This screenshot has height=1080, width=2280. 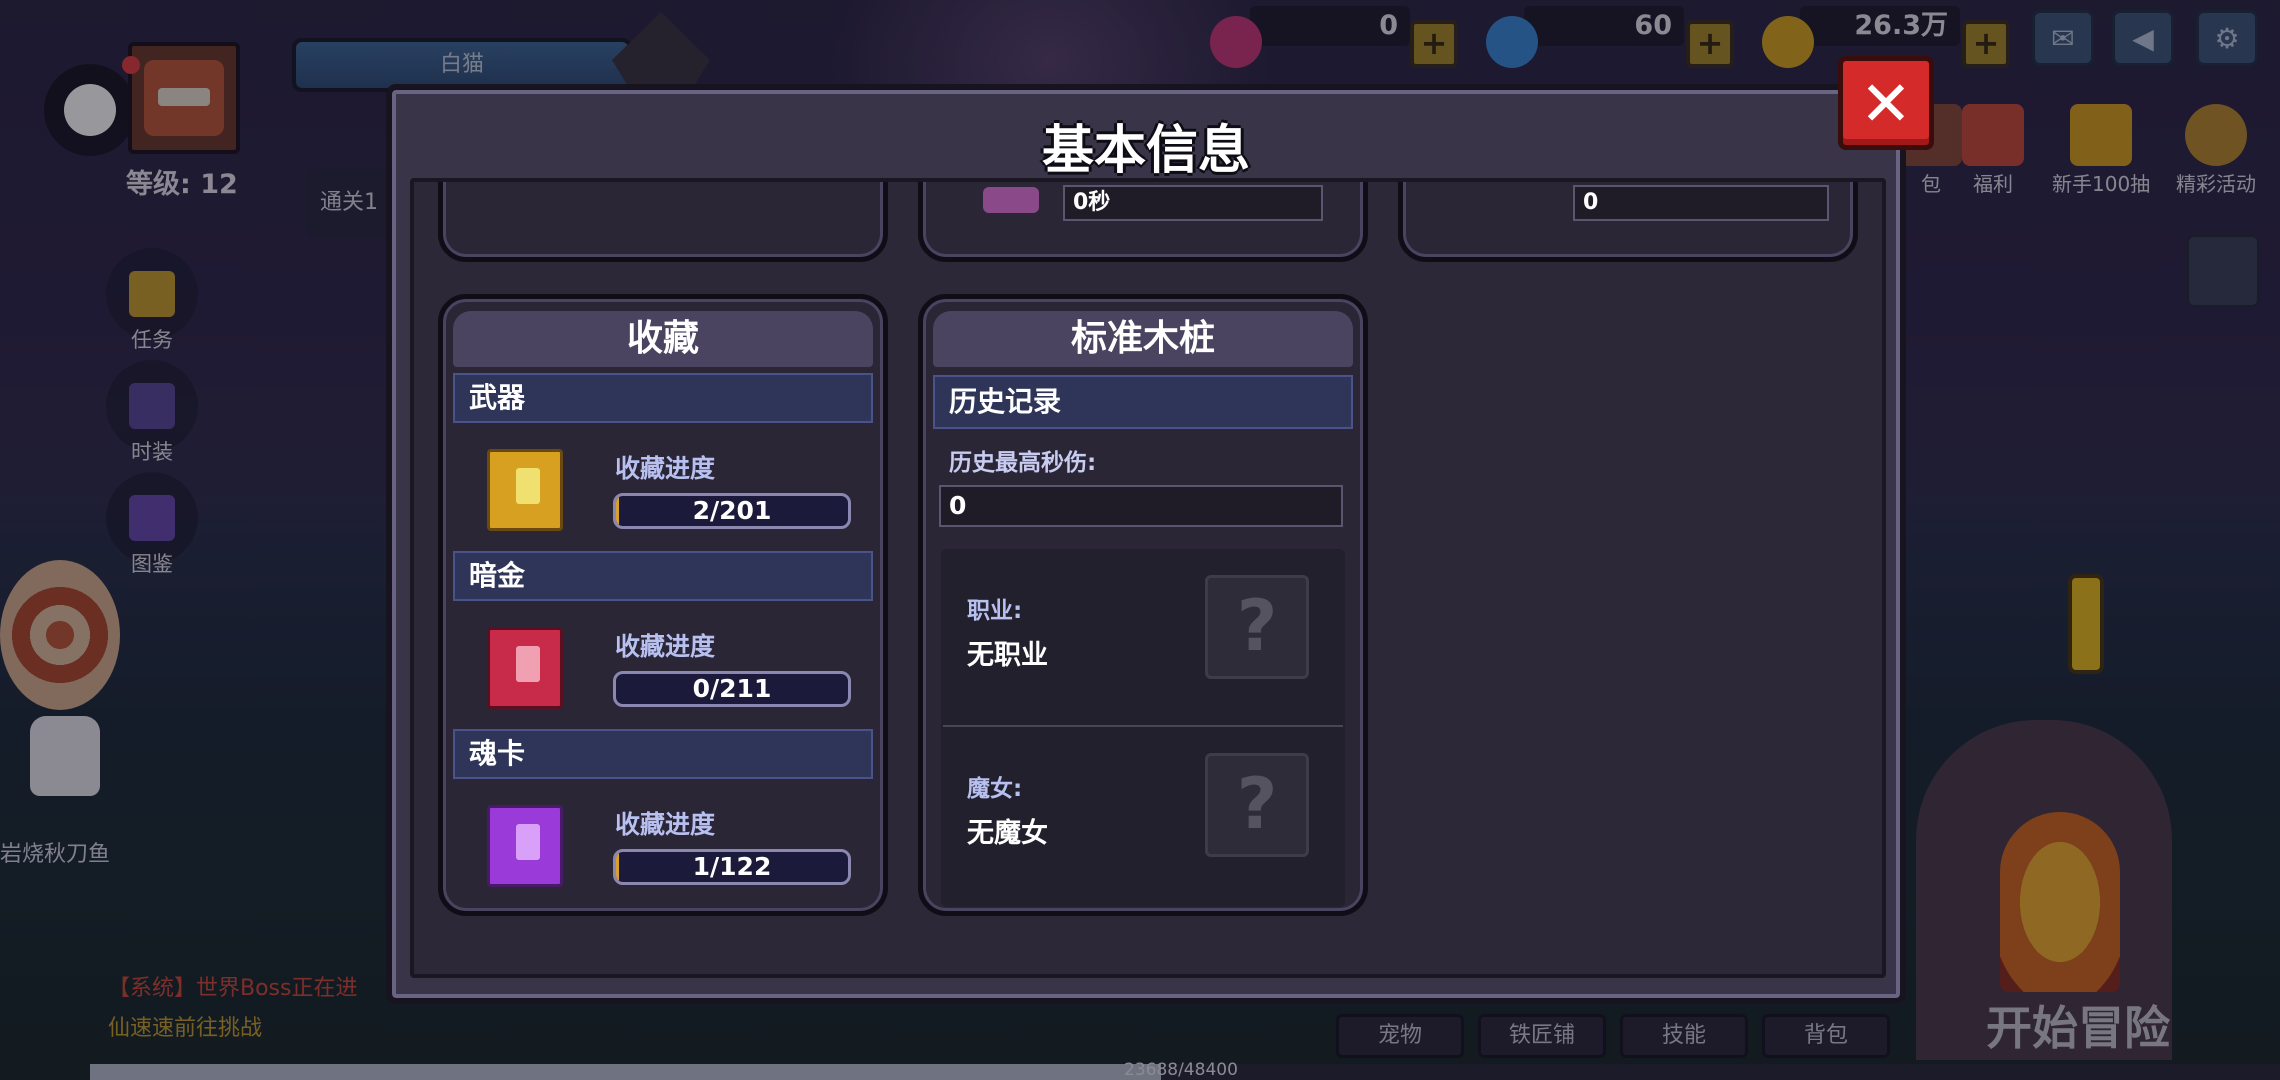 I want to click on dark-gold-progress-bar: 0/211, so click(x=732, y=689).